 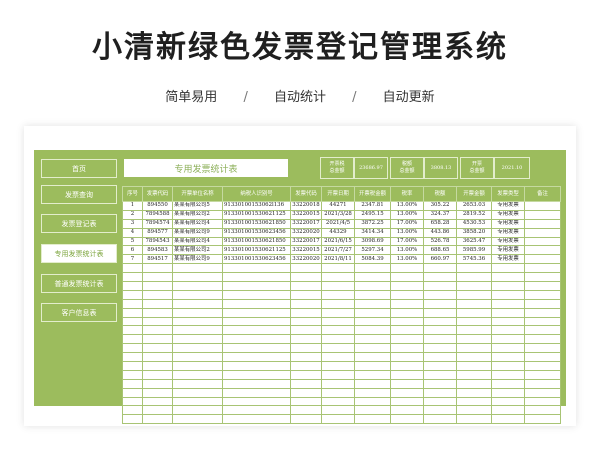 What do you see at coordinates (256, 241) in the screenshot?
I see `table-cell: 913301001530621850` at bounding box center [256, 241].